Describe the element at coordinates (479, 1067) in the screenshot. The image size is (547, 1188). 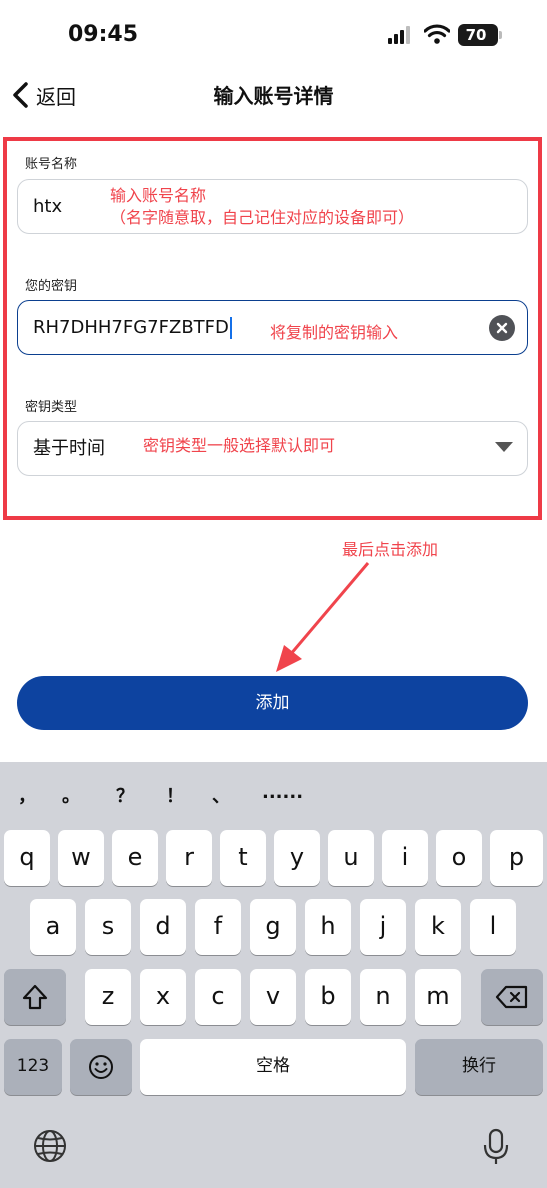
I see `return-key: 换行` at that location.